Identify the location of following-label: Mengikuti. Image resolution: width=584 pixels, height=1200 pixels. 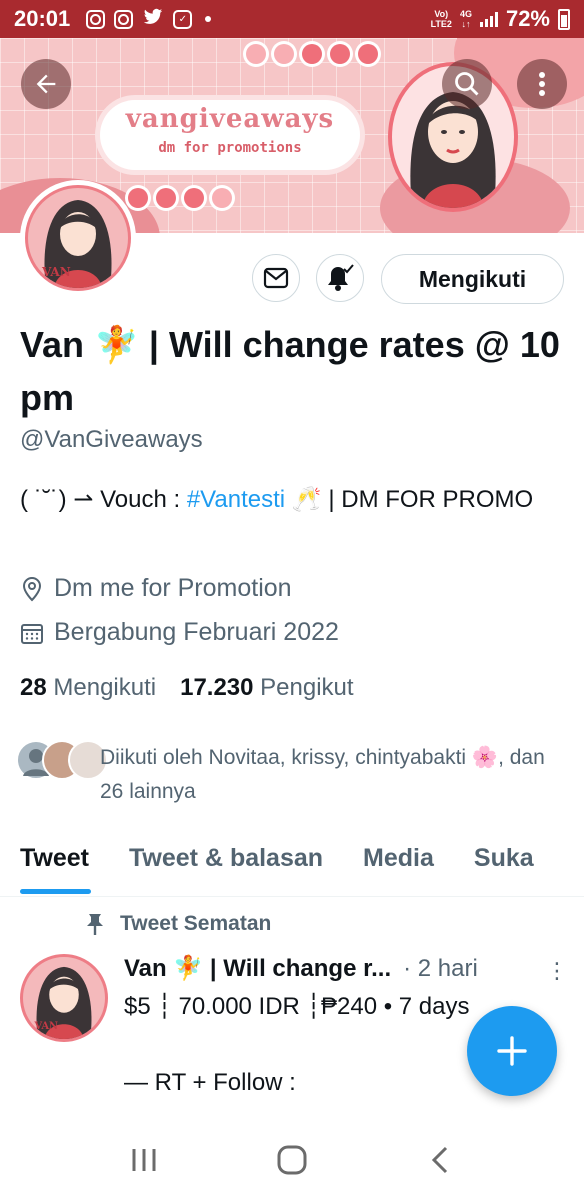
(105, 687).